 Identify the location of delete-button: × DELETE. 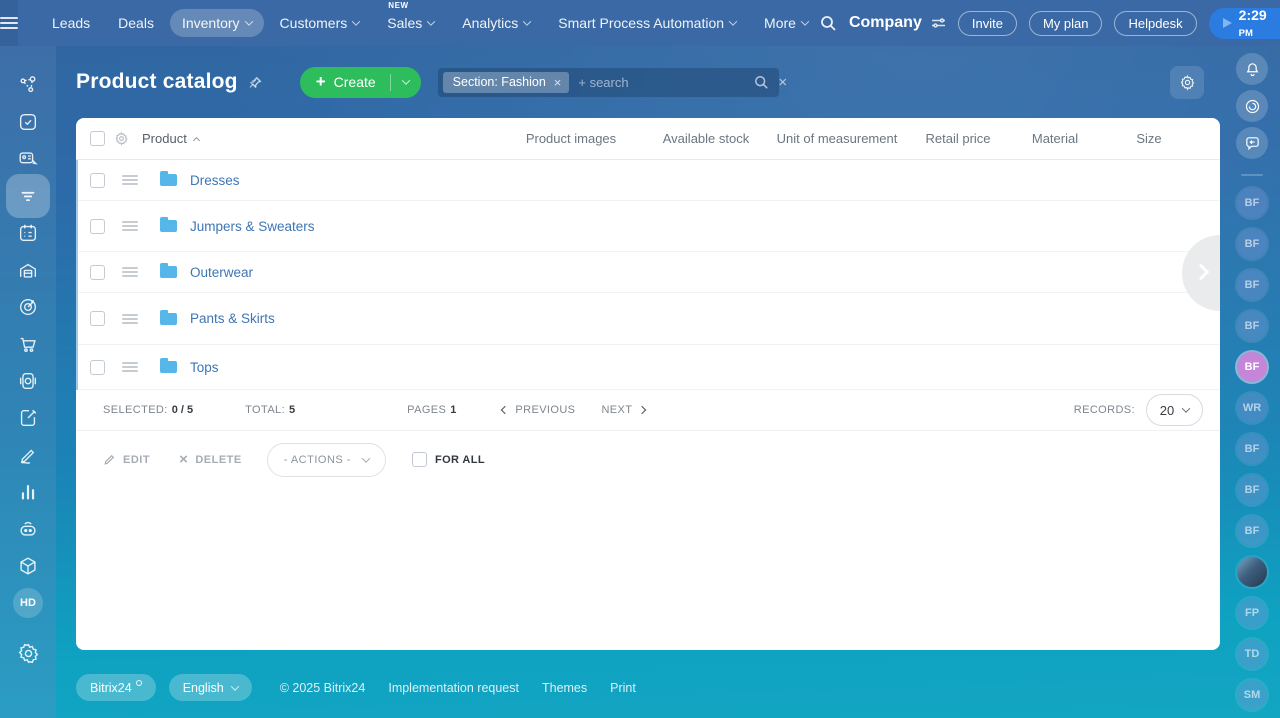
(210, 459).